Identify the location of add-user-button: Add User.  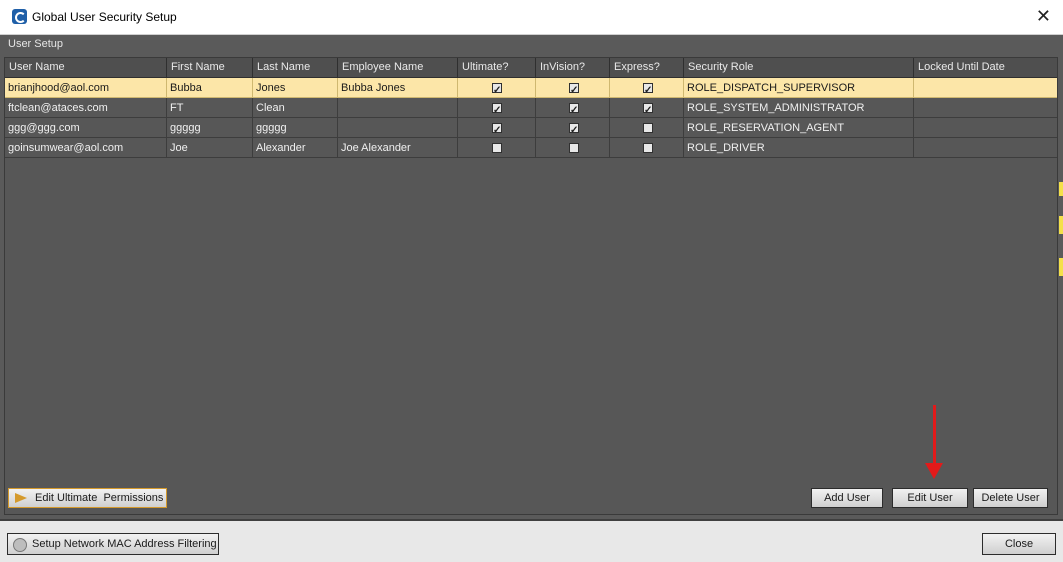
(847, 498).